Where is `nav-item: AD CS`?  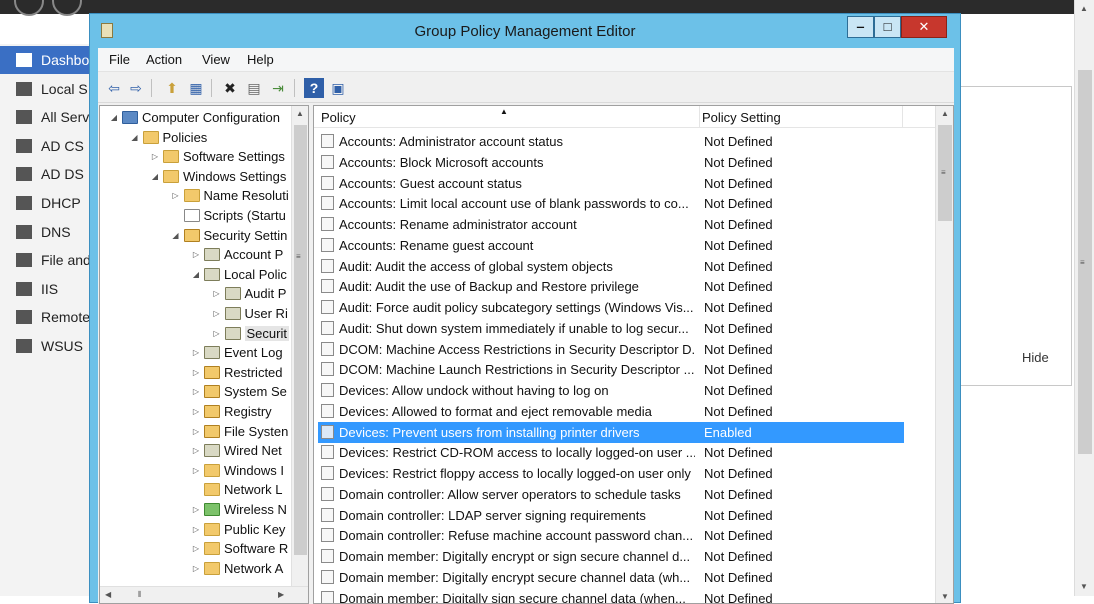 nav-item: AD CS is located at coordinates (46, 146).